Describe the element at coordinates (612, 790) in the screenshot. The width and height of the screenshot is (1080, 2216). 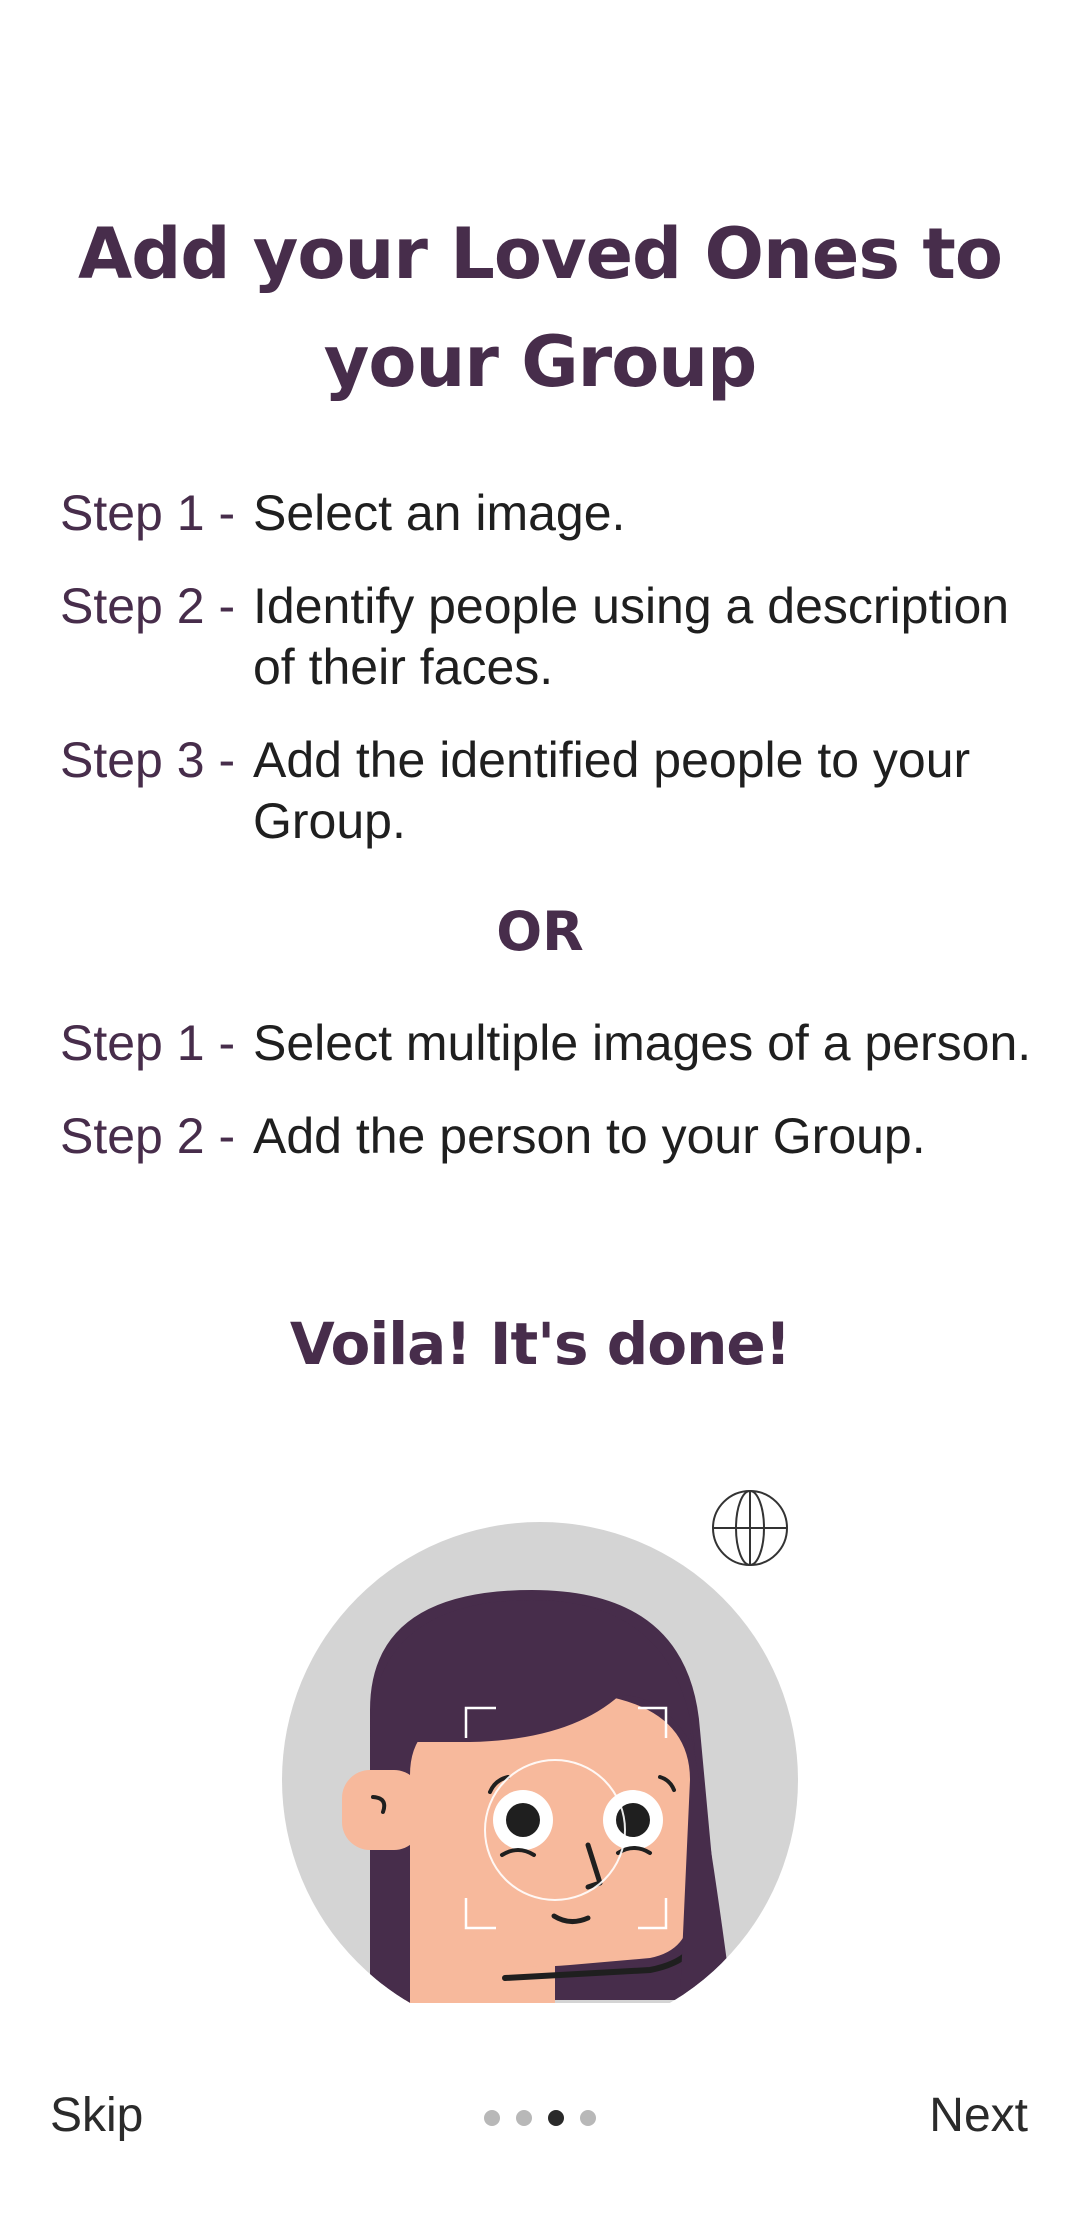
I see `step-text: Add the identified people to your Group.` at that location.